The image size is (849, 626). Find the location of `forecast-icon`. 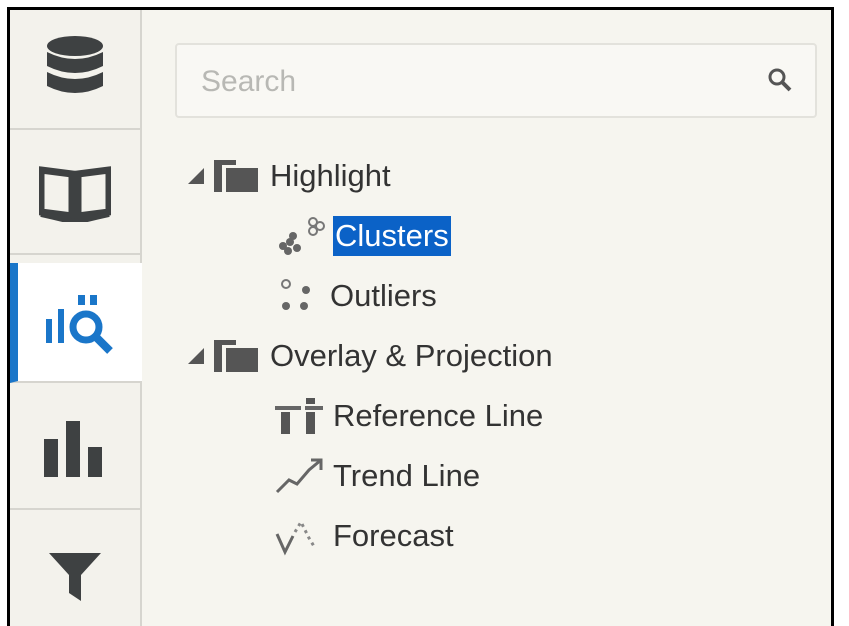

forecast-icon is located at coordinates (299, 536).